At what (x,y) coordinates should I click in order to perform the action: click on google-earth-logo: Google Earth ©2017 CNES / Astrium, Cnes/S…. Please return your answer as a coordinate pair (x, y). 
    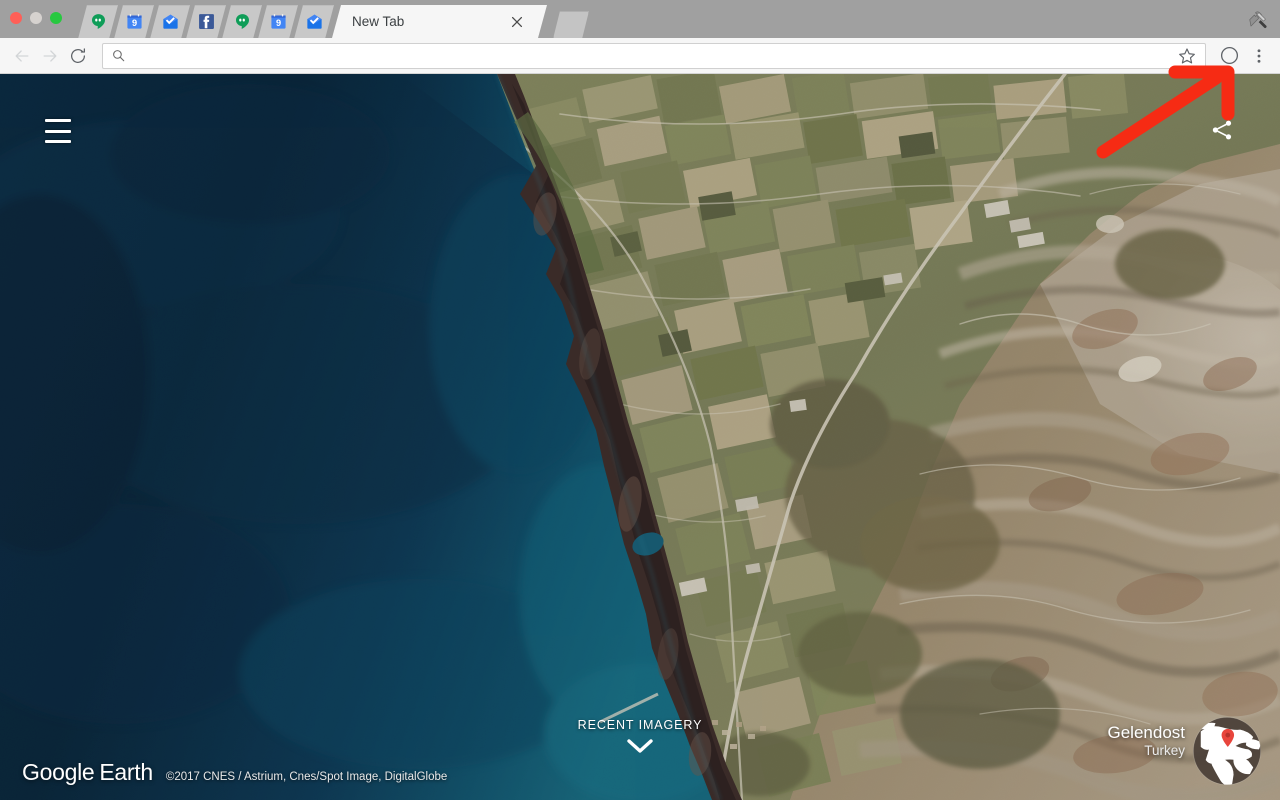
    Looking at the image, I should click on (234, 772).